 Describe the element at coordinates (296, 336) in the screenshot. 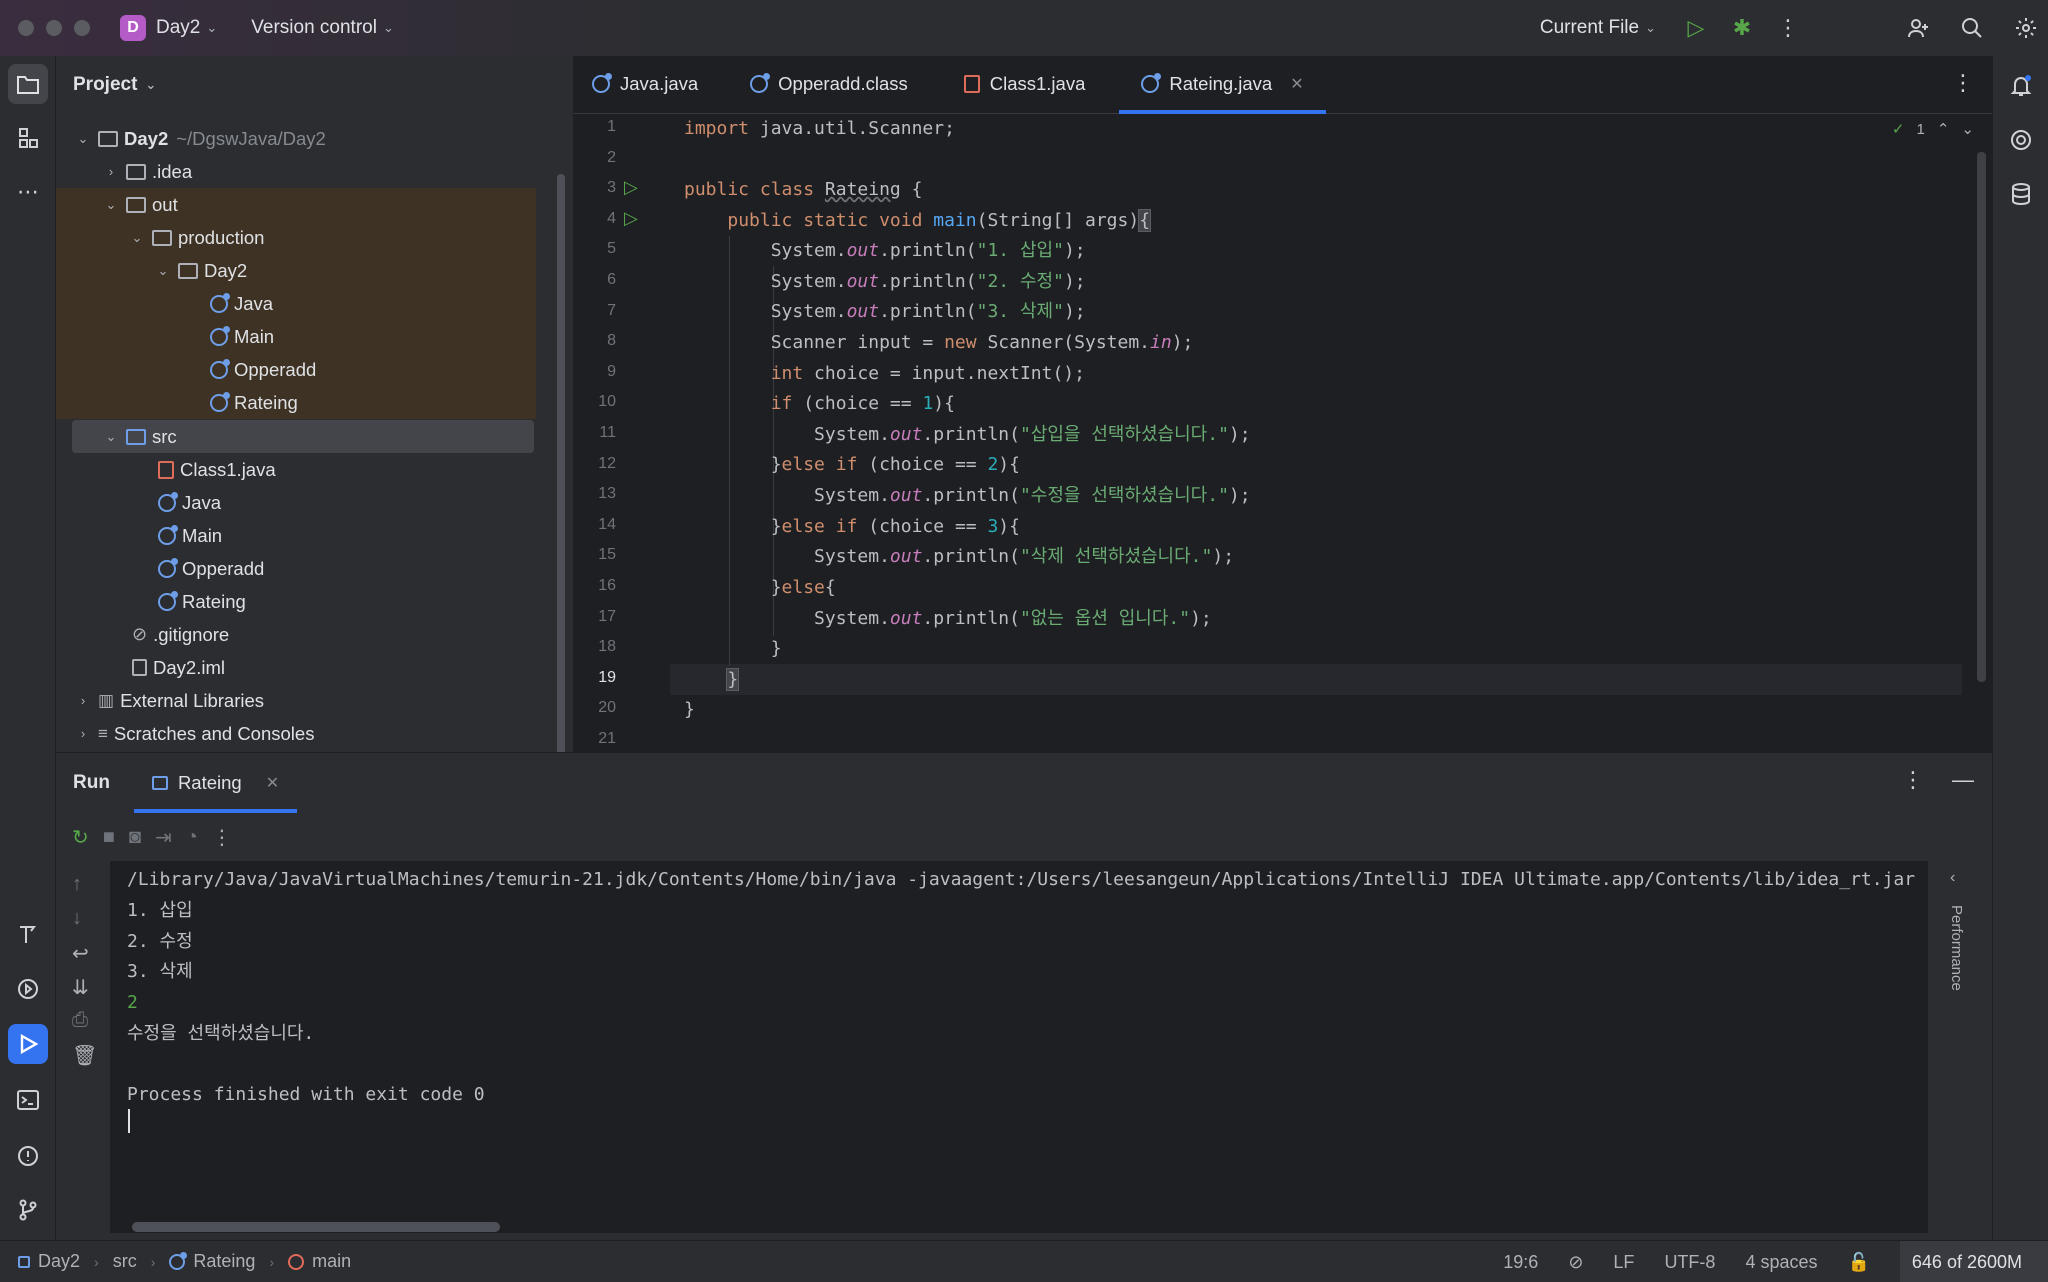

I see `tree-item-main-class: Main` at that location.